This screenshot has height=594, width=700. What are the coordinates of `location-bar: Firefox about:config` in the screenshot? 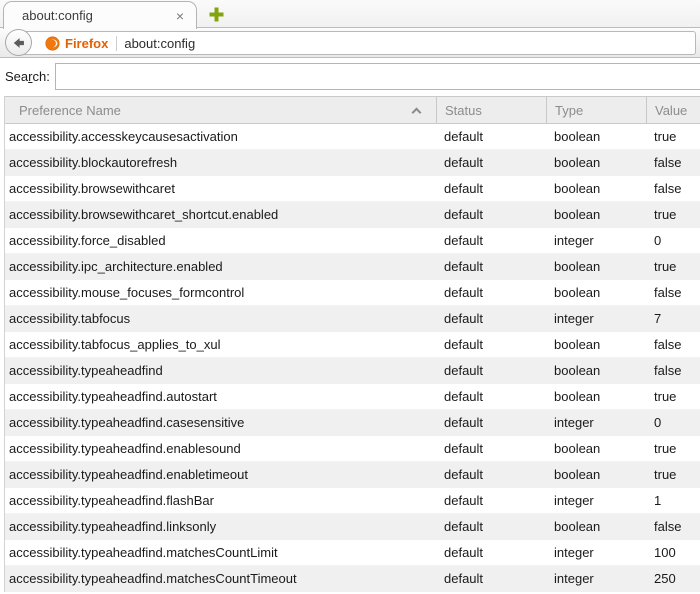 It's located at (357, 43).